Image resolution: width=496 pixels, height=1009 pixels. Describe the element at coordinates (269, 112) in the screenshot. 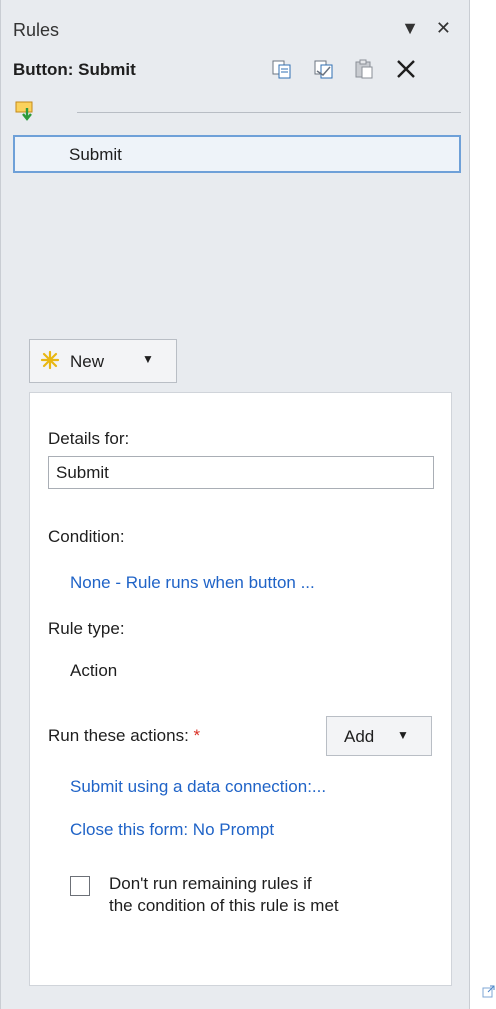

I see `divider` at that location.